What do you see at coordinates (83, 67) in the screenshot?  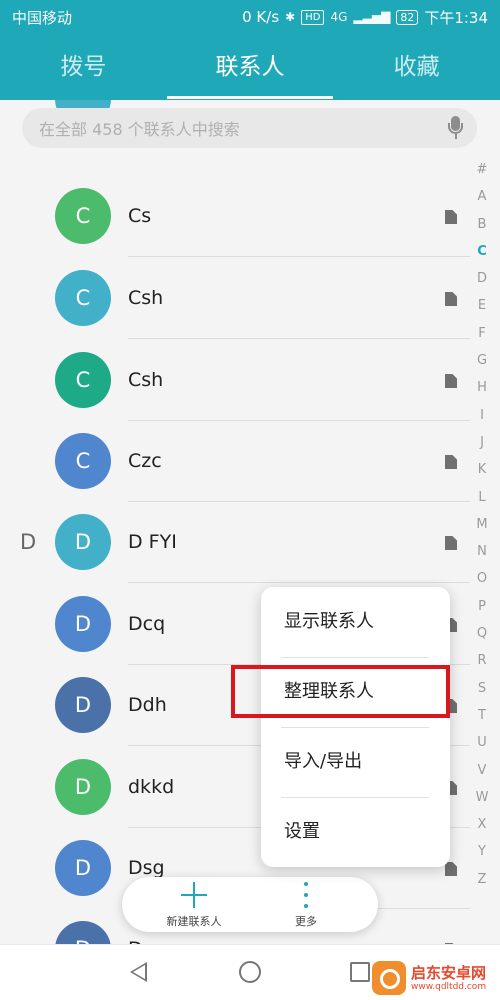 I see `tab-dialer: 拨号` at bounding box center [83, 67].